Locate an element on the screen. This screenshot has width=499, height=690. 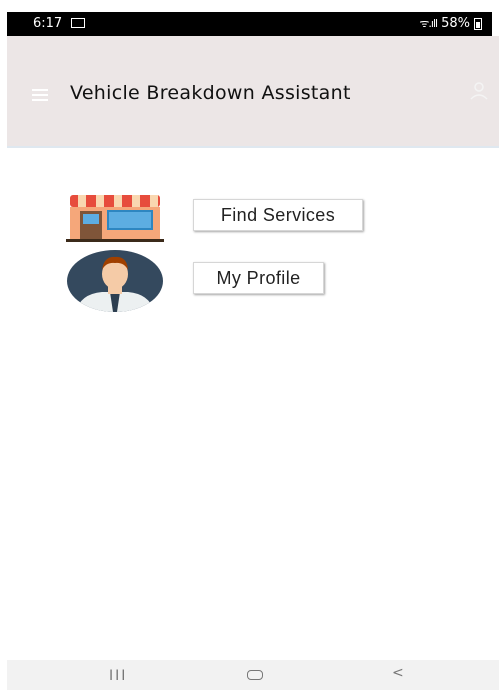
page-title: Vehicle Breakdown Assistant is located at coordinates (210, 93).